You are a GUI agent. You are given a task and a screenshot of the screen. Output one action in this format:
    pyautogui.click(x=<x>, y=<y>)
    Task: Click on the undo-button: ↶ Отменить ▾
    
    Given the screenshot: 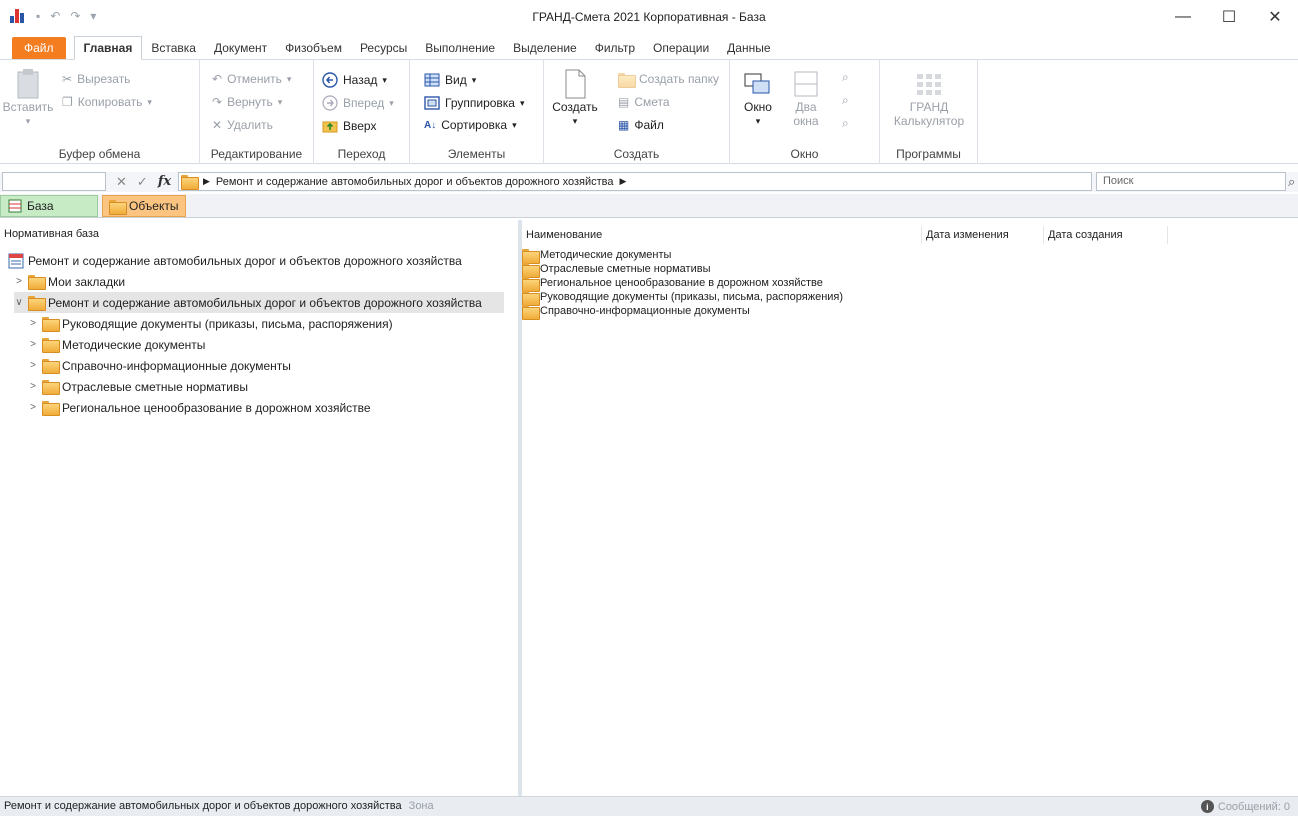 What is the action you would take?
    pyautogui.click(x=251, y=79)
    